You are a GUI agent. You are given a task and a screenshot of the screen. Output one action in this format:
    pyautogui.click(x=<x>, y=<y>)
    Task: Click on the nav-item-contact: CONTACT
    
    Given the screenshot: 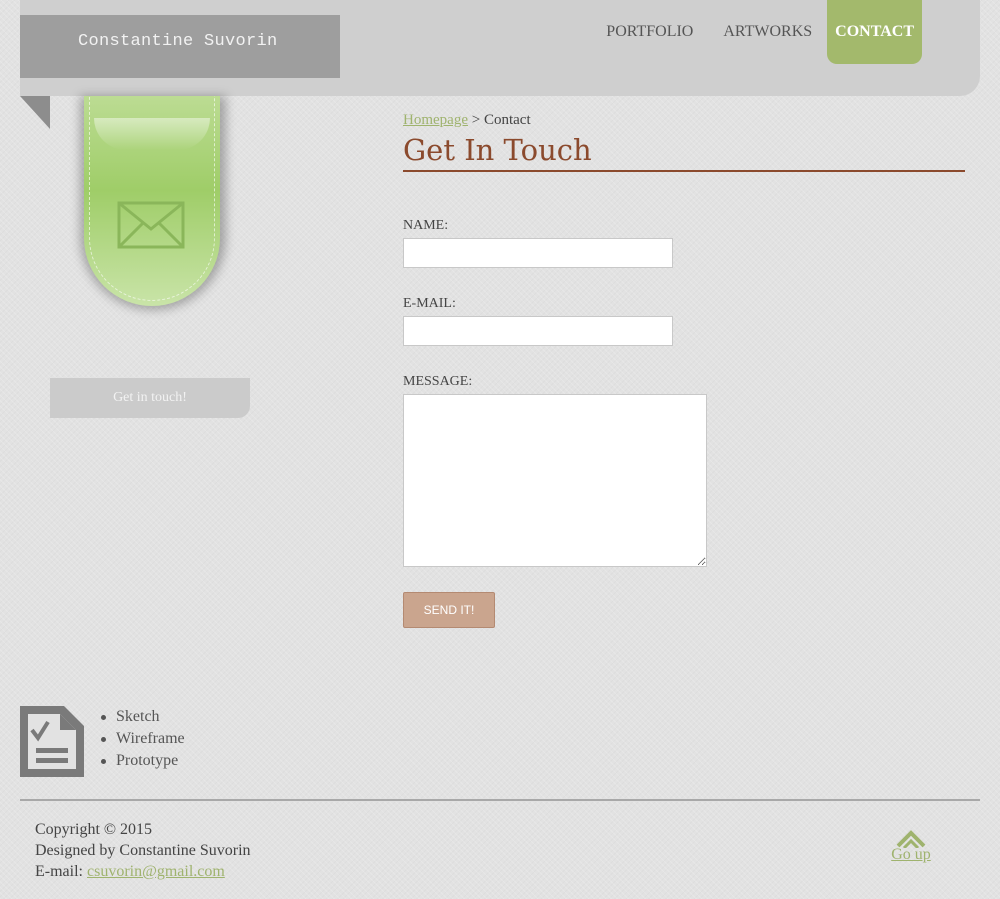 What is the action you would take?
    pyautogui.click(x=874, y=32)
    